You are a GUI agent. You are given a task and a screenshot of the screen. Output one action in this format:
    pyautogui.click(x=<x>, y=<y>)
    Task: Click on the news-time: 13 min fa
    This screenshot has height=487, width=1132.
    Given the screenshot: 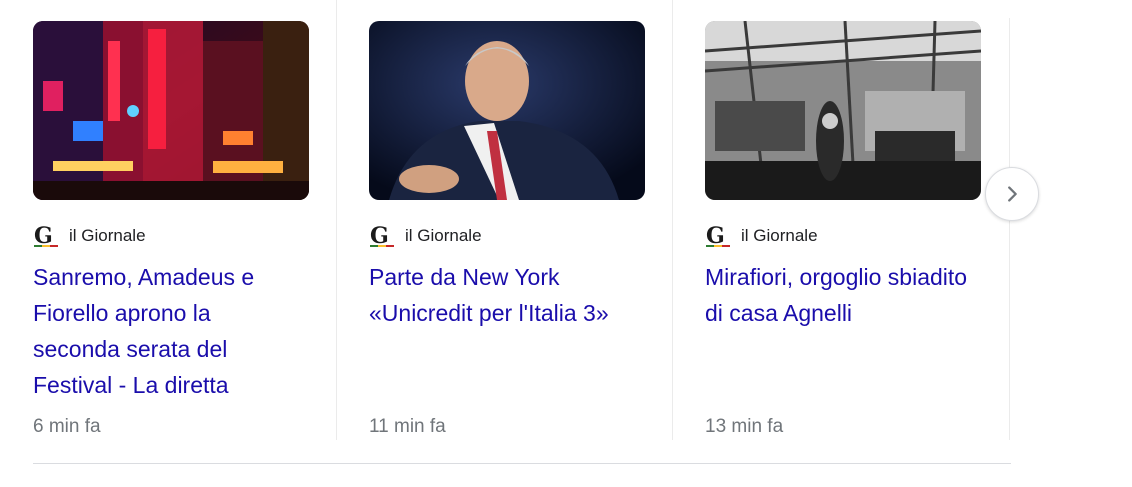 What is the action you would take?
    pyautogui.click(x=744, y=426)
    